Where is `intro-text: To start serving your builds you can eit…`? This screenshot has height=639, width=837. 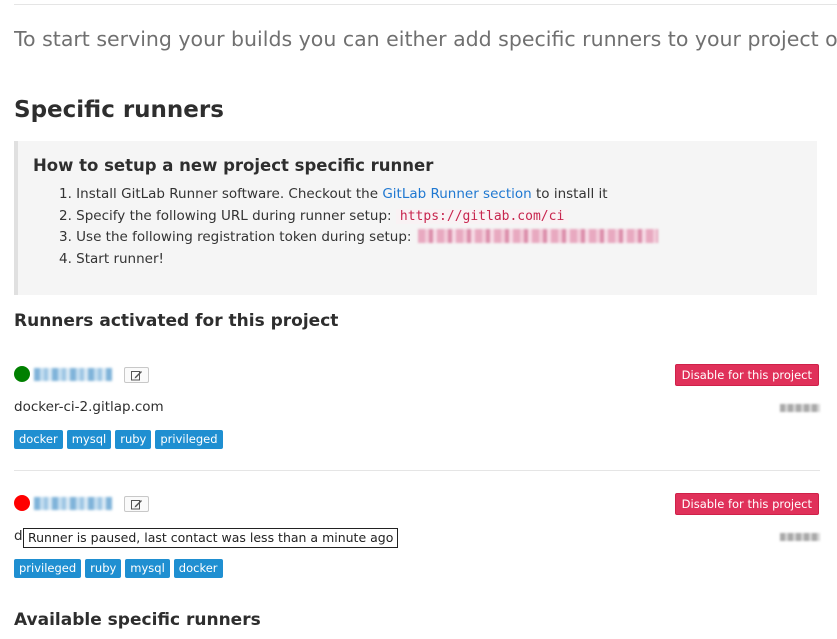
intro-text: To start serving your builds you can eit… is located at coordinates (425, 39).